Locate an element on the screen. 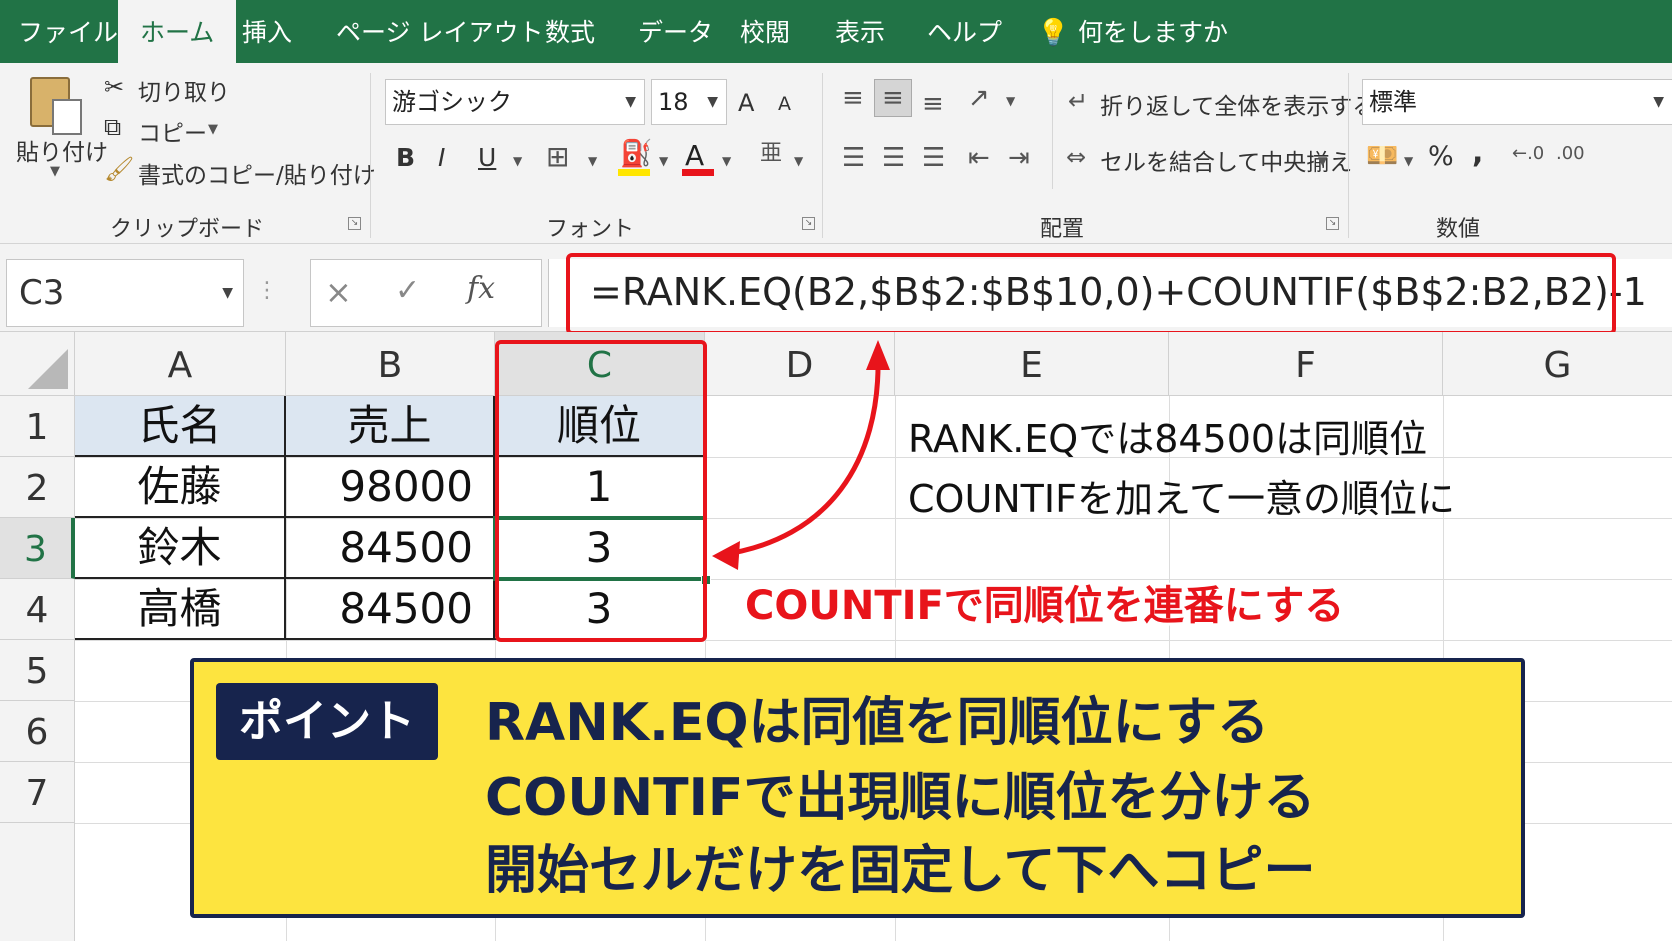 The height and width of the screenshot is (941, 1672). note-line-1: RANK.EQでは84500は同順位 is located at coordinates (1168, 439).